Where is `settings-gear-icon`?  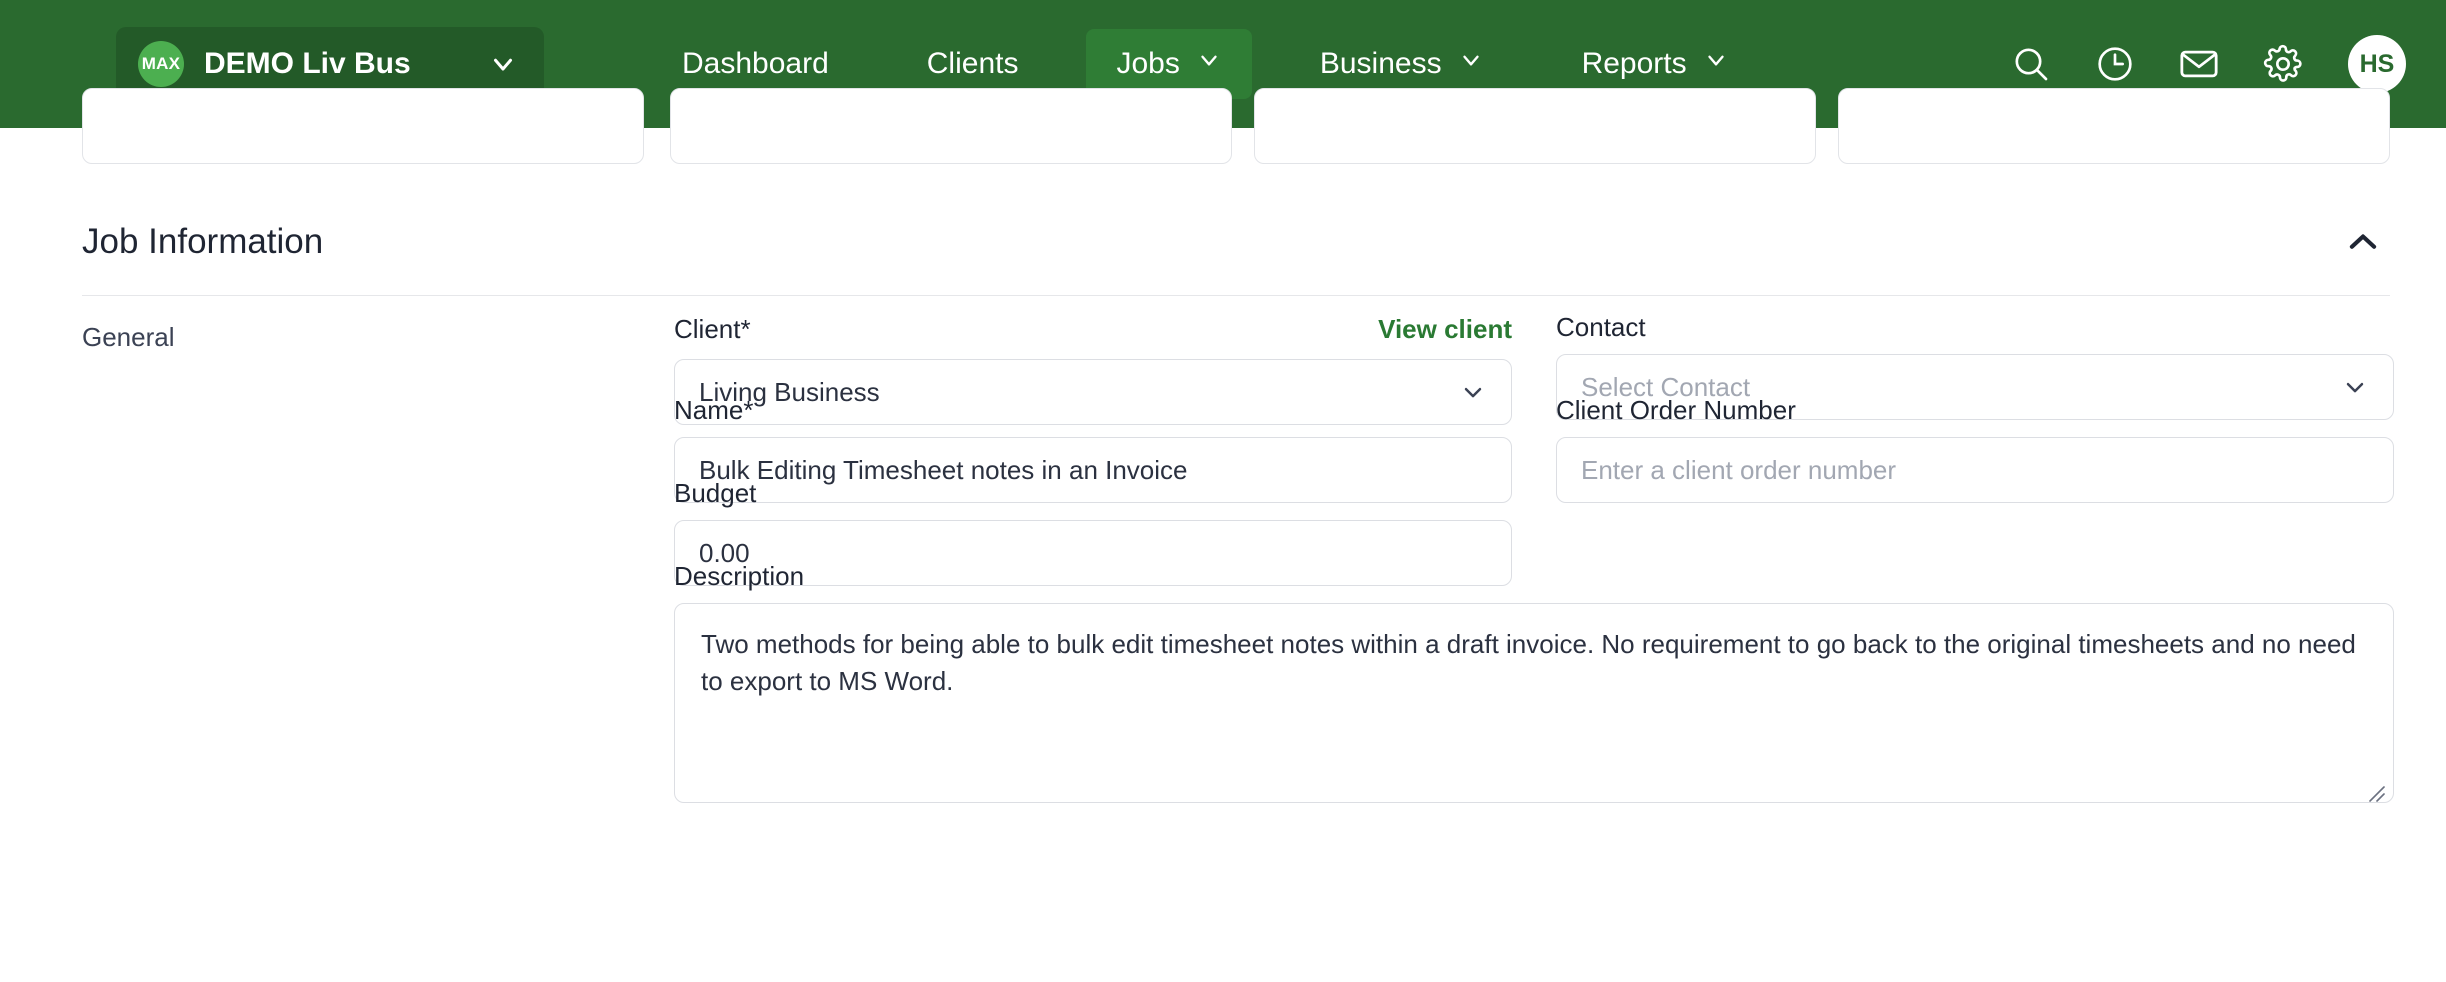 settings-gear-icon is located at coordinates (2283, 64).